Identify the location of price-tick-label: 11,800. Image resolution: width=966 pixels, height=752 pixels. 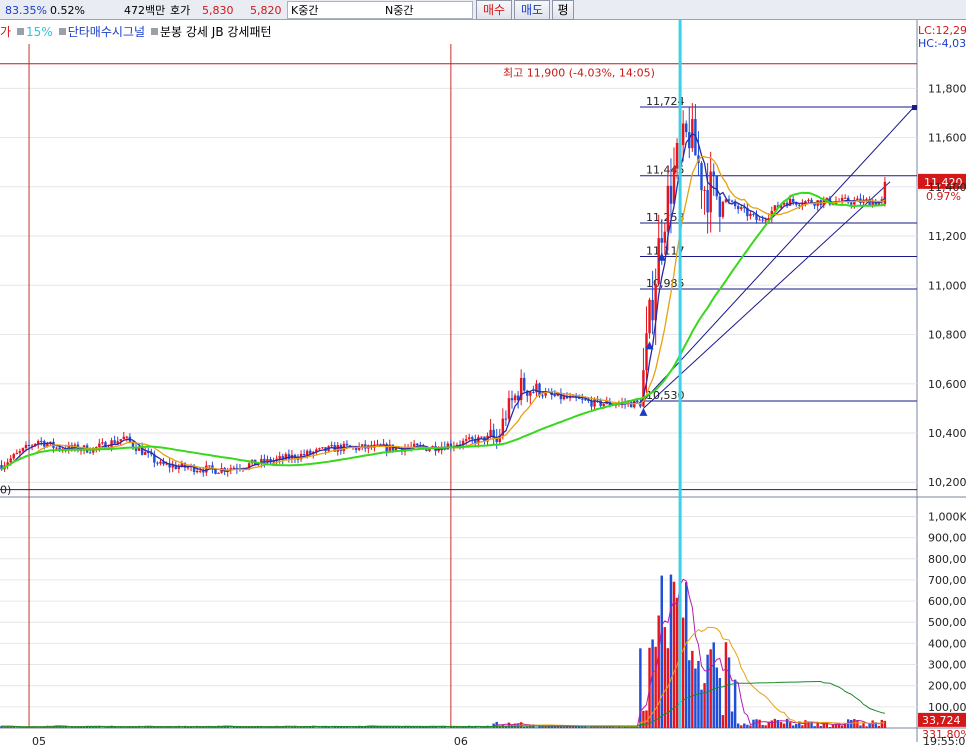
(947, 88).